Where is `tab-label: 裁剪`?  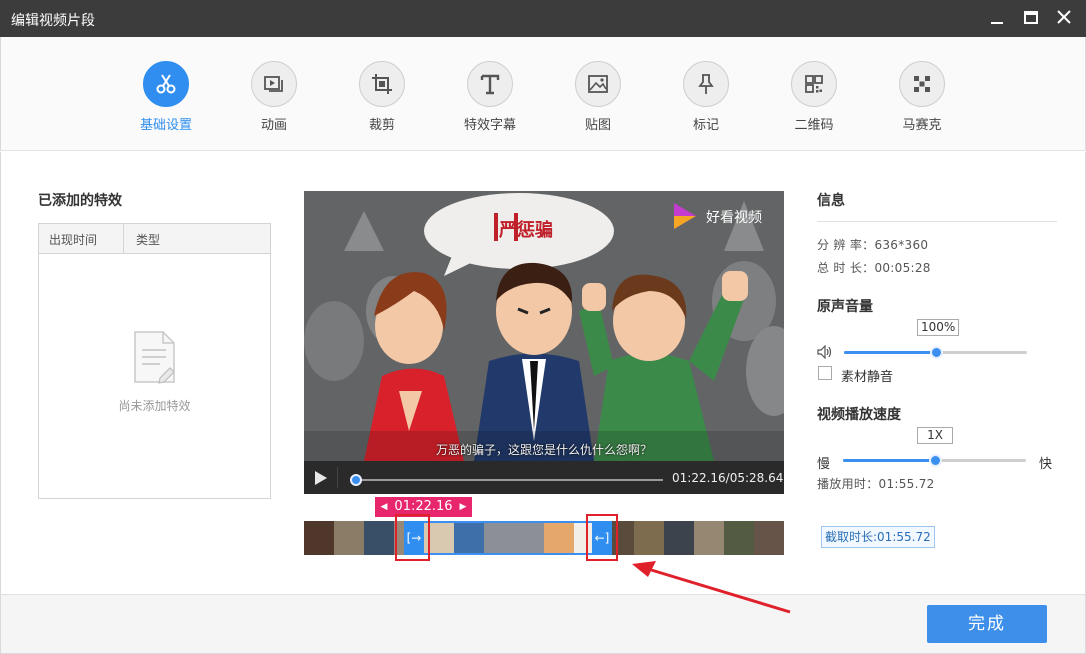
tab-label: 裁剪 is located at coordinates (381, 125).